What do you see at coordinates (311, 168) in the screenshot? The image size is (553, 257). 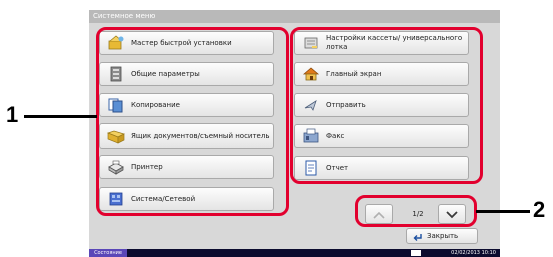 I see `report-icon` at bounding box center [311, 168].